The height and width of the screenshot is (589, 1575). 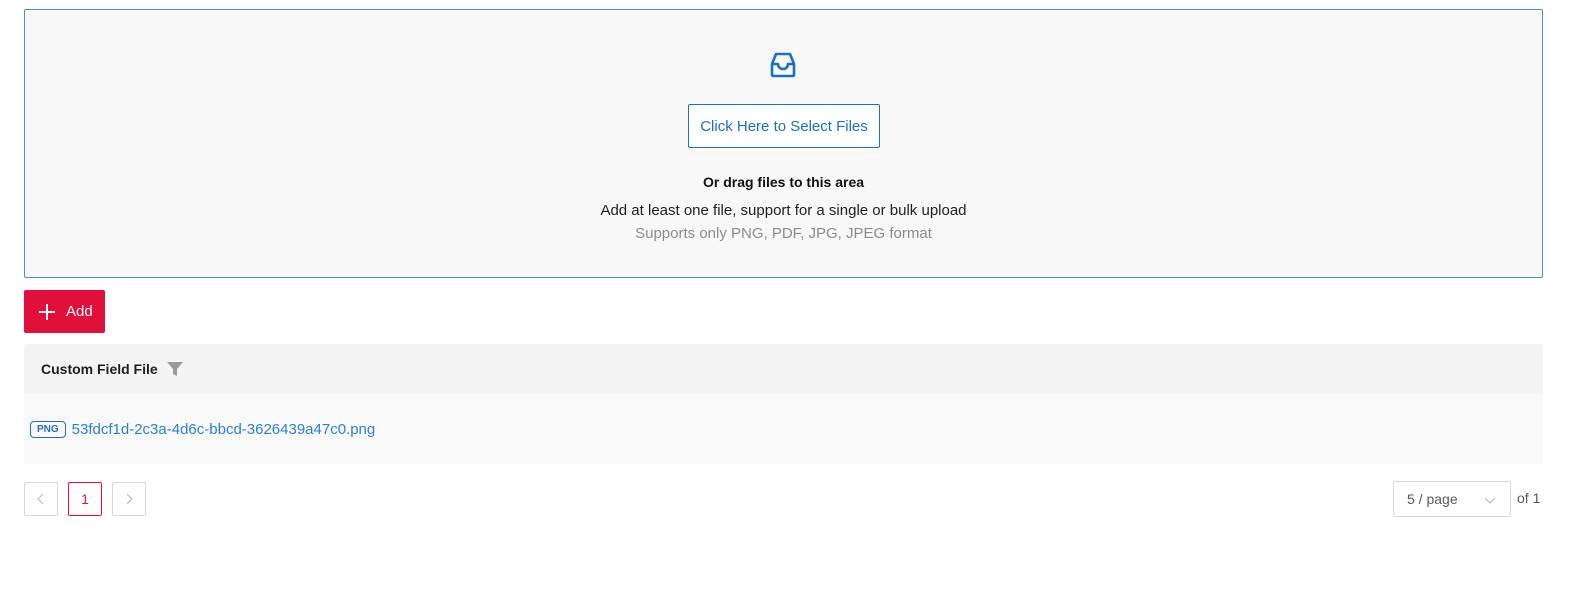 What do you see at coordinates (784, 126) in the screenshot?
I see `select-files-button: Click Here to Select Files` at bounding box center [784, 126].